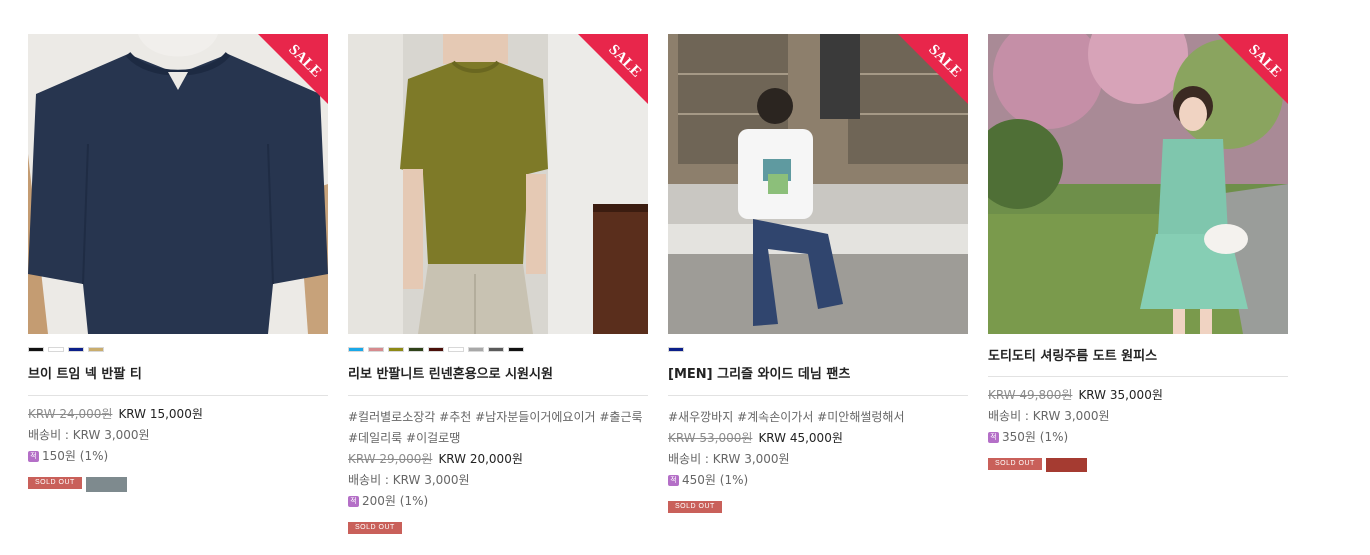 The width and height of the screenshot is (1370, 555). I want to click on price-row: KRW 53,000원 KRW 45,000원, so click(818, 438).